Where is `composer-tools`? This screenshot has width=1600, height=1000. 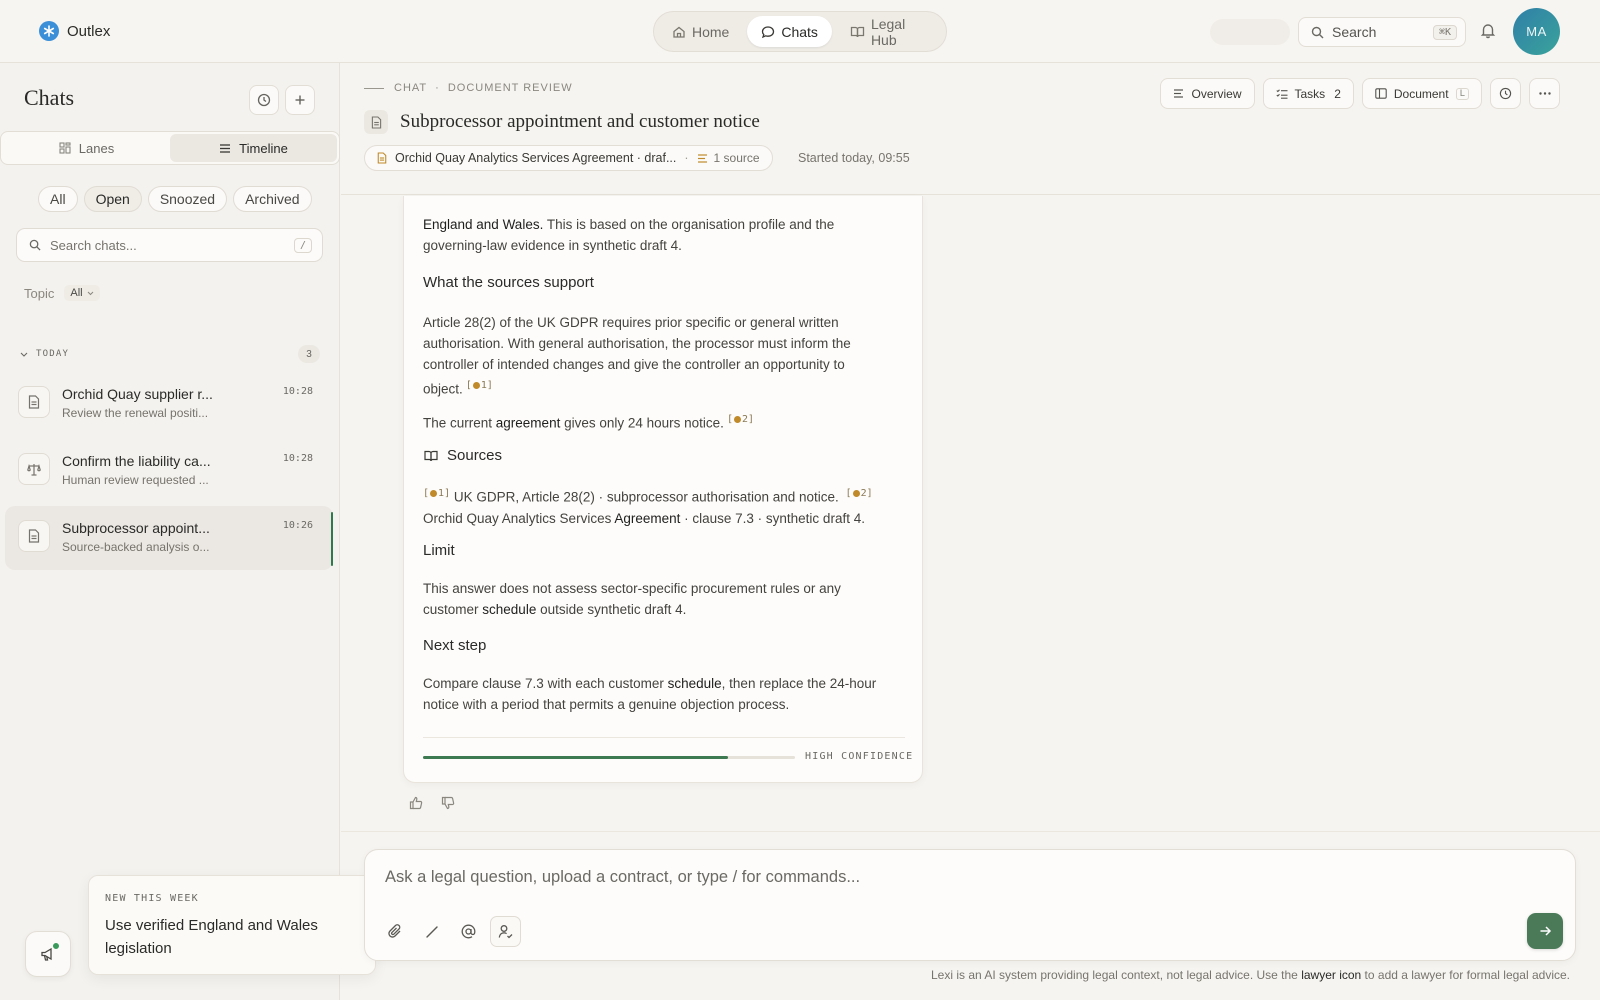 composer-tools is located at coordinates (450, 931).